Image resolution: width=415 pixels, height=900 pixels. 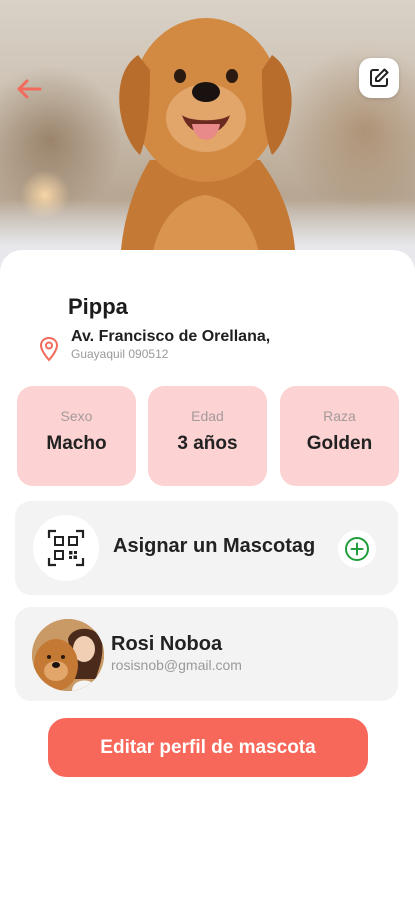 I want to click on arrow-left-icon, so click(x=29, y=89).